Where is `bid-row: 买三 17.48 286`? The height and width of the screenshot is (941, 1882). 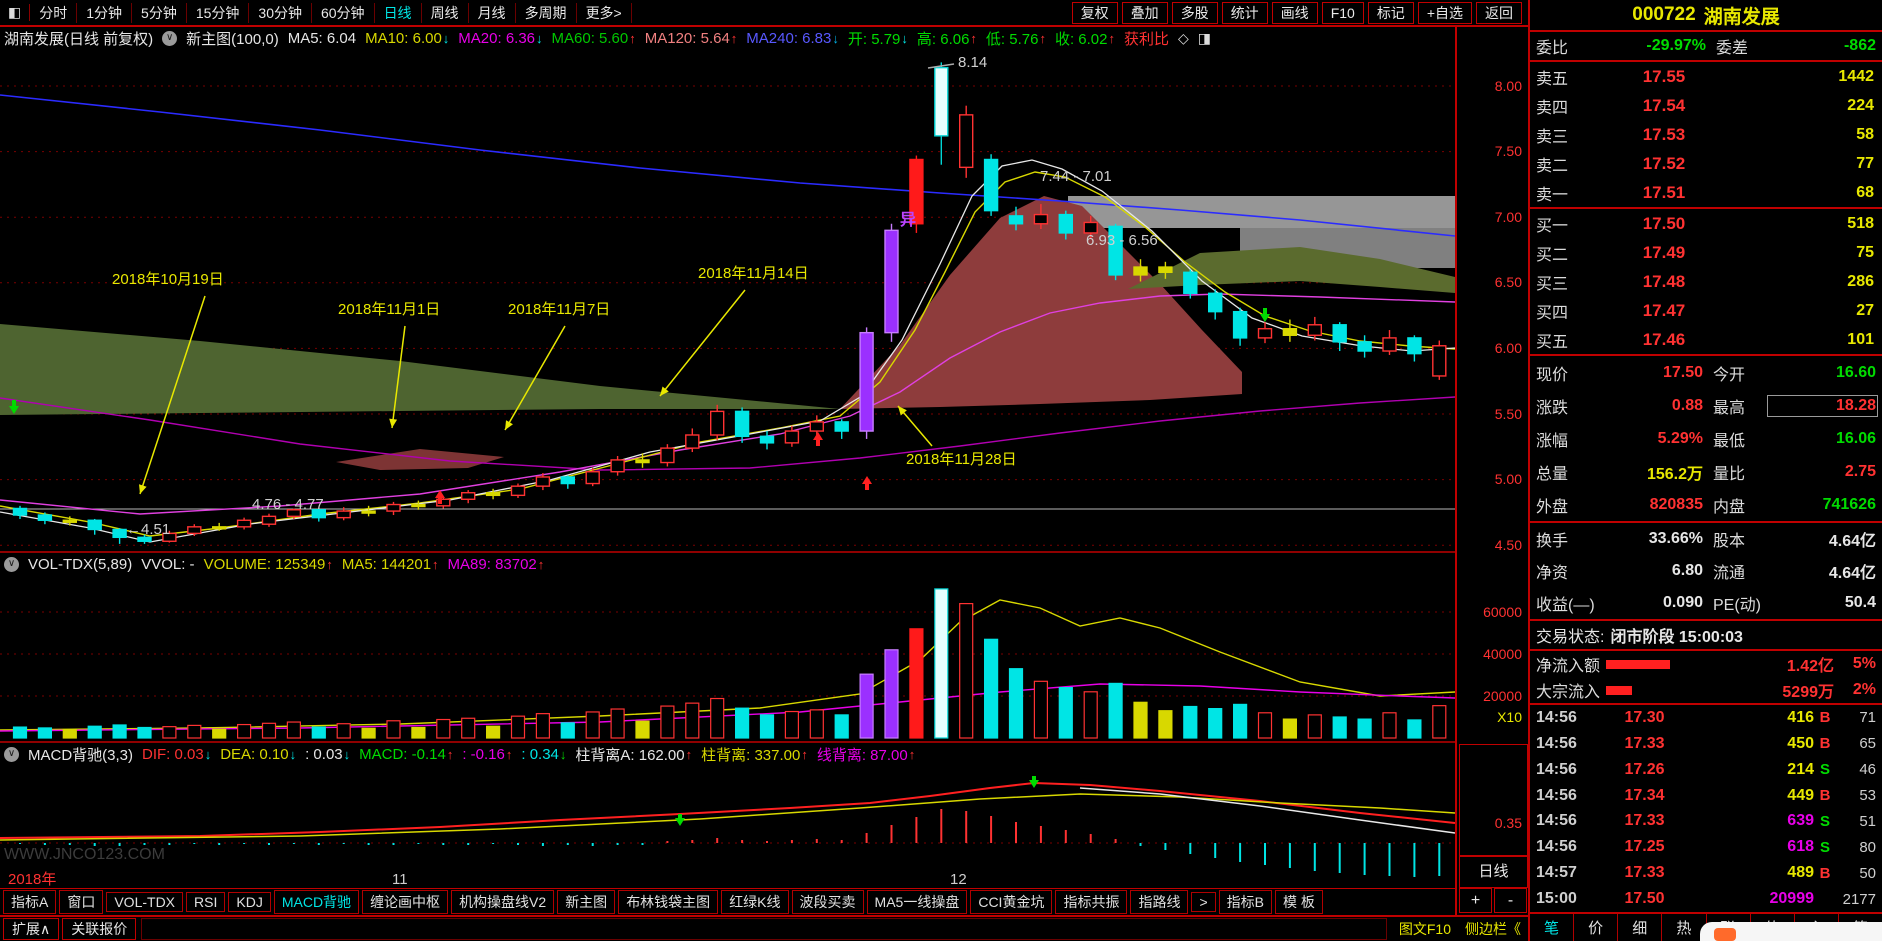
bid-row: 买三 17.48 286 is located at coordinates (1706, 281).